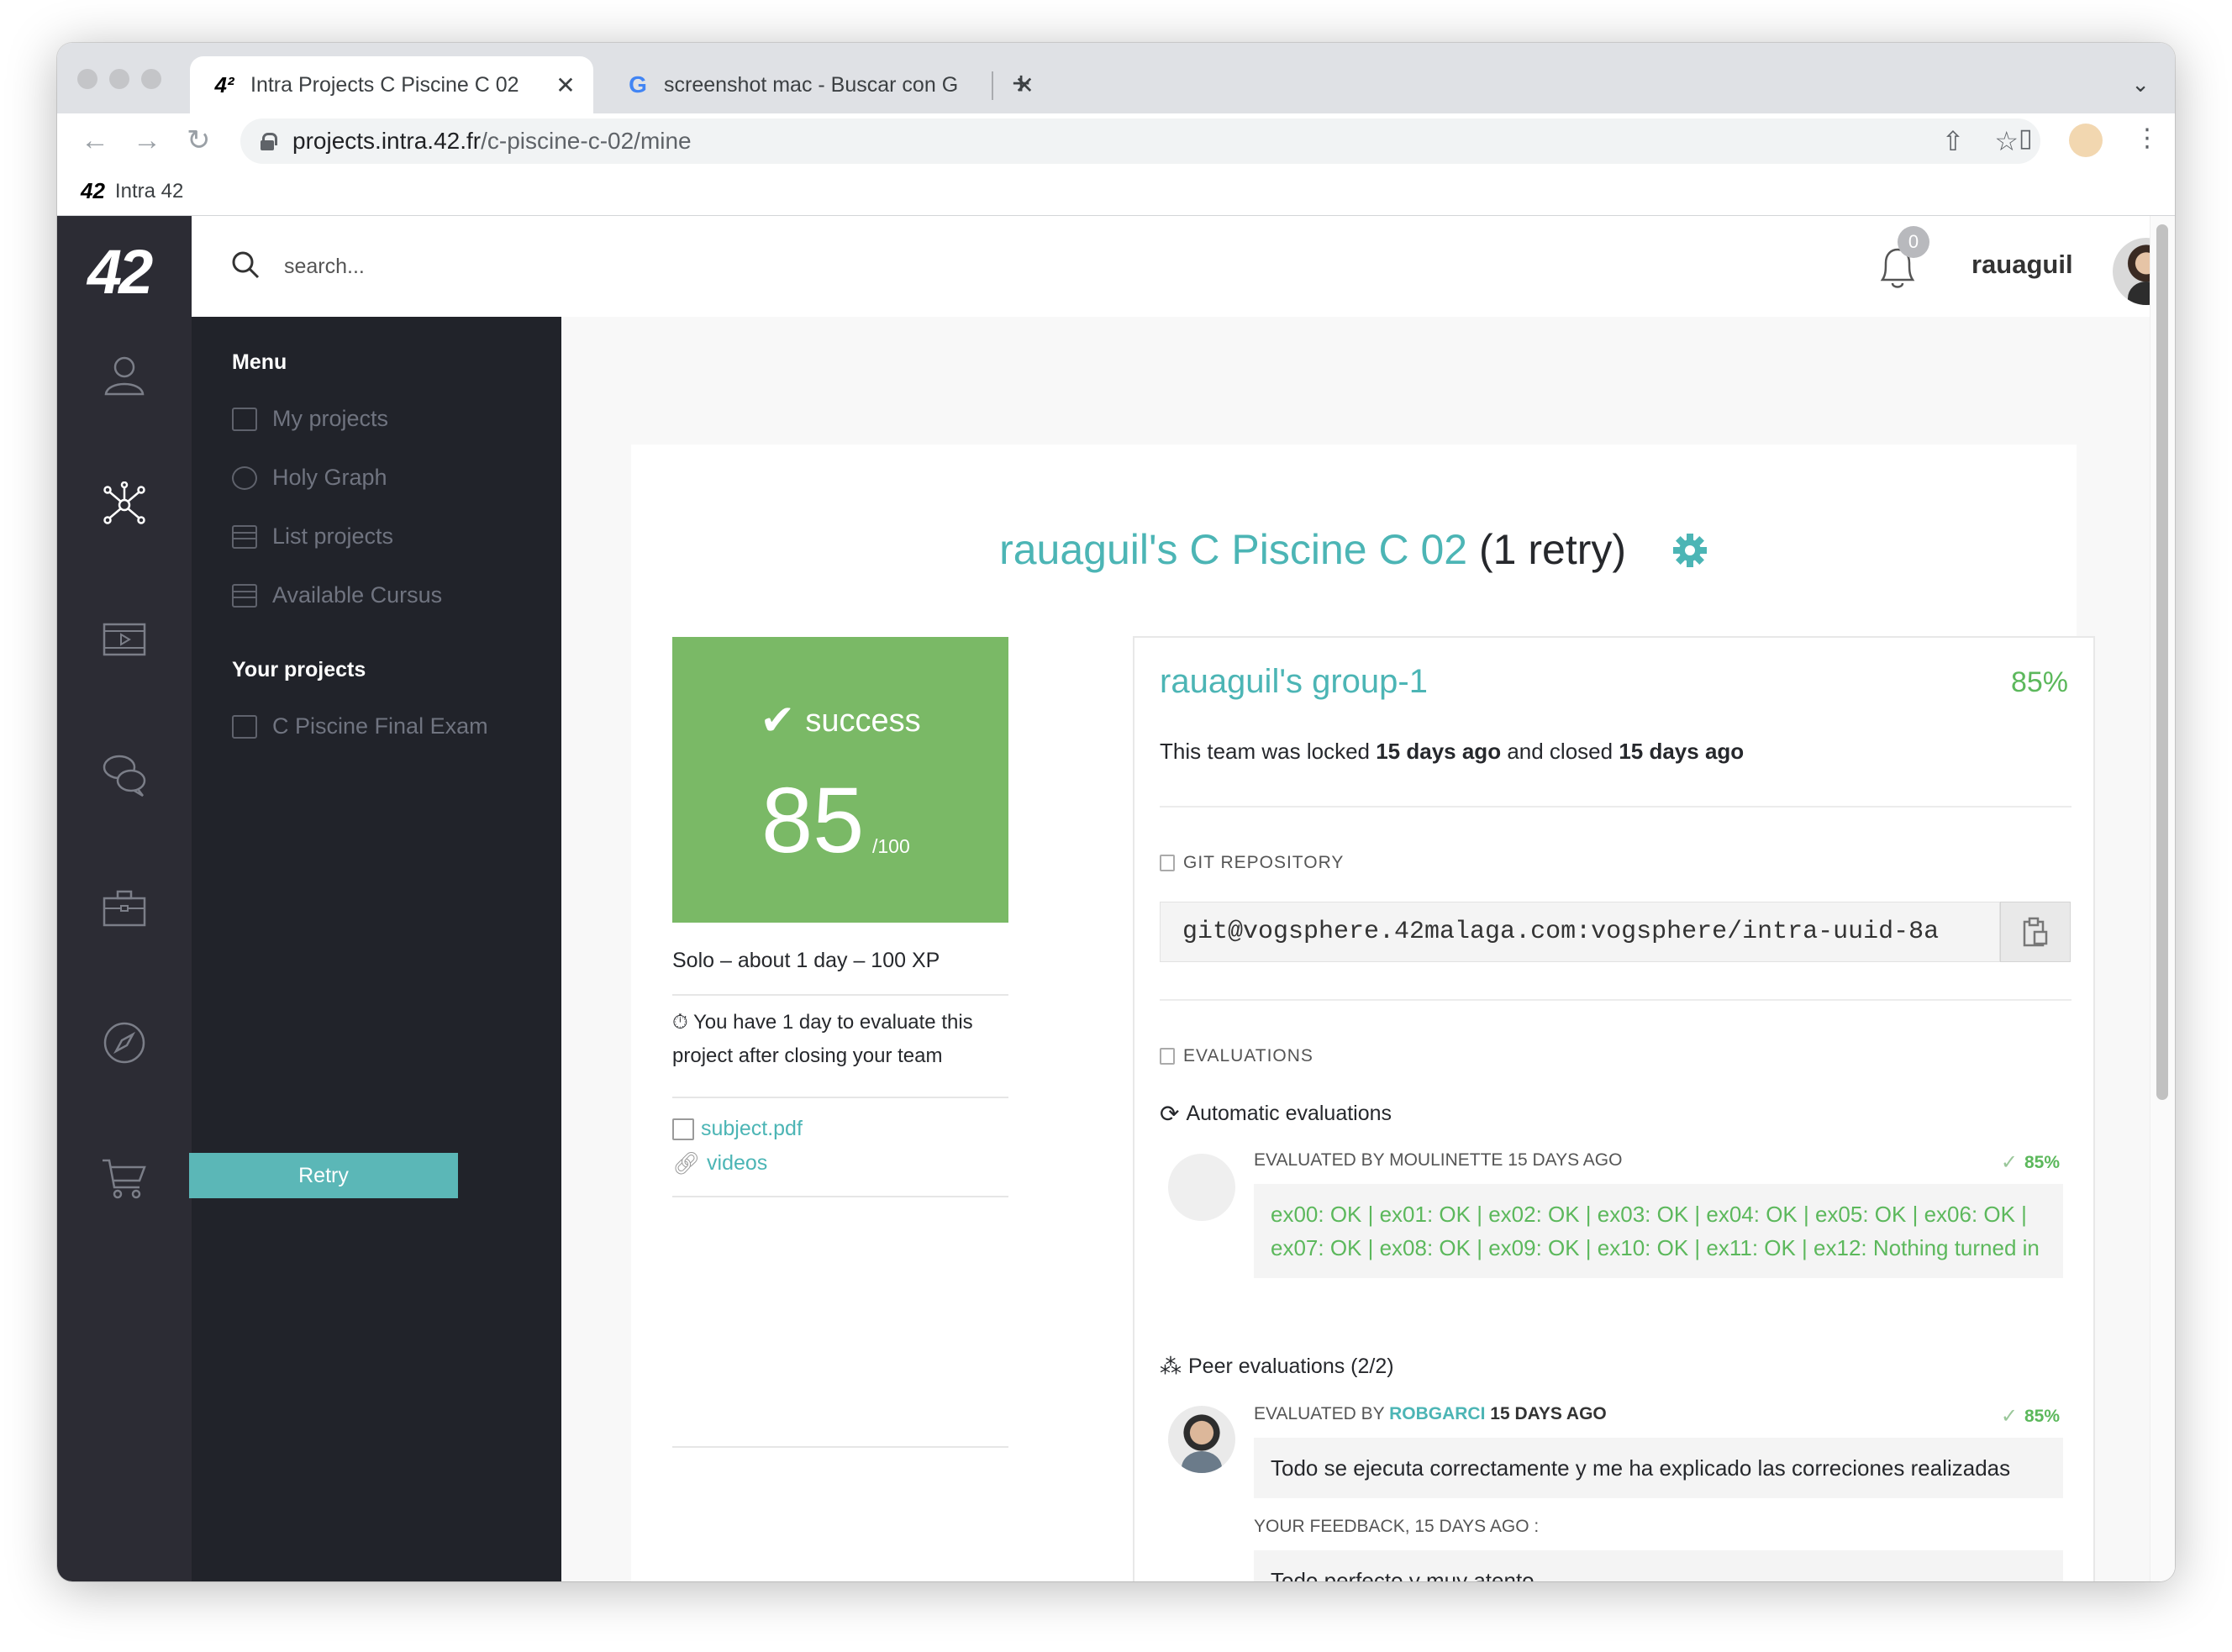 This screenshot has width=2232, height=1652. Describe the element at coordinates (1953, 141) in the screenshot. I see `share-icon: ⇧` at that location.